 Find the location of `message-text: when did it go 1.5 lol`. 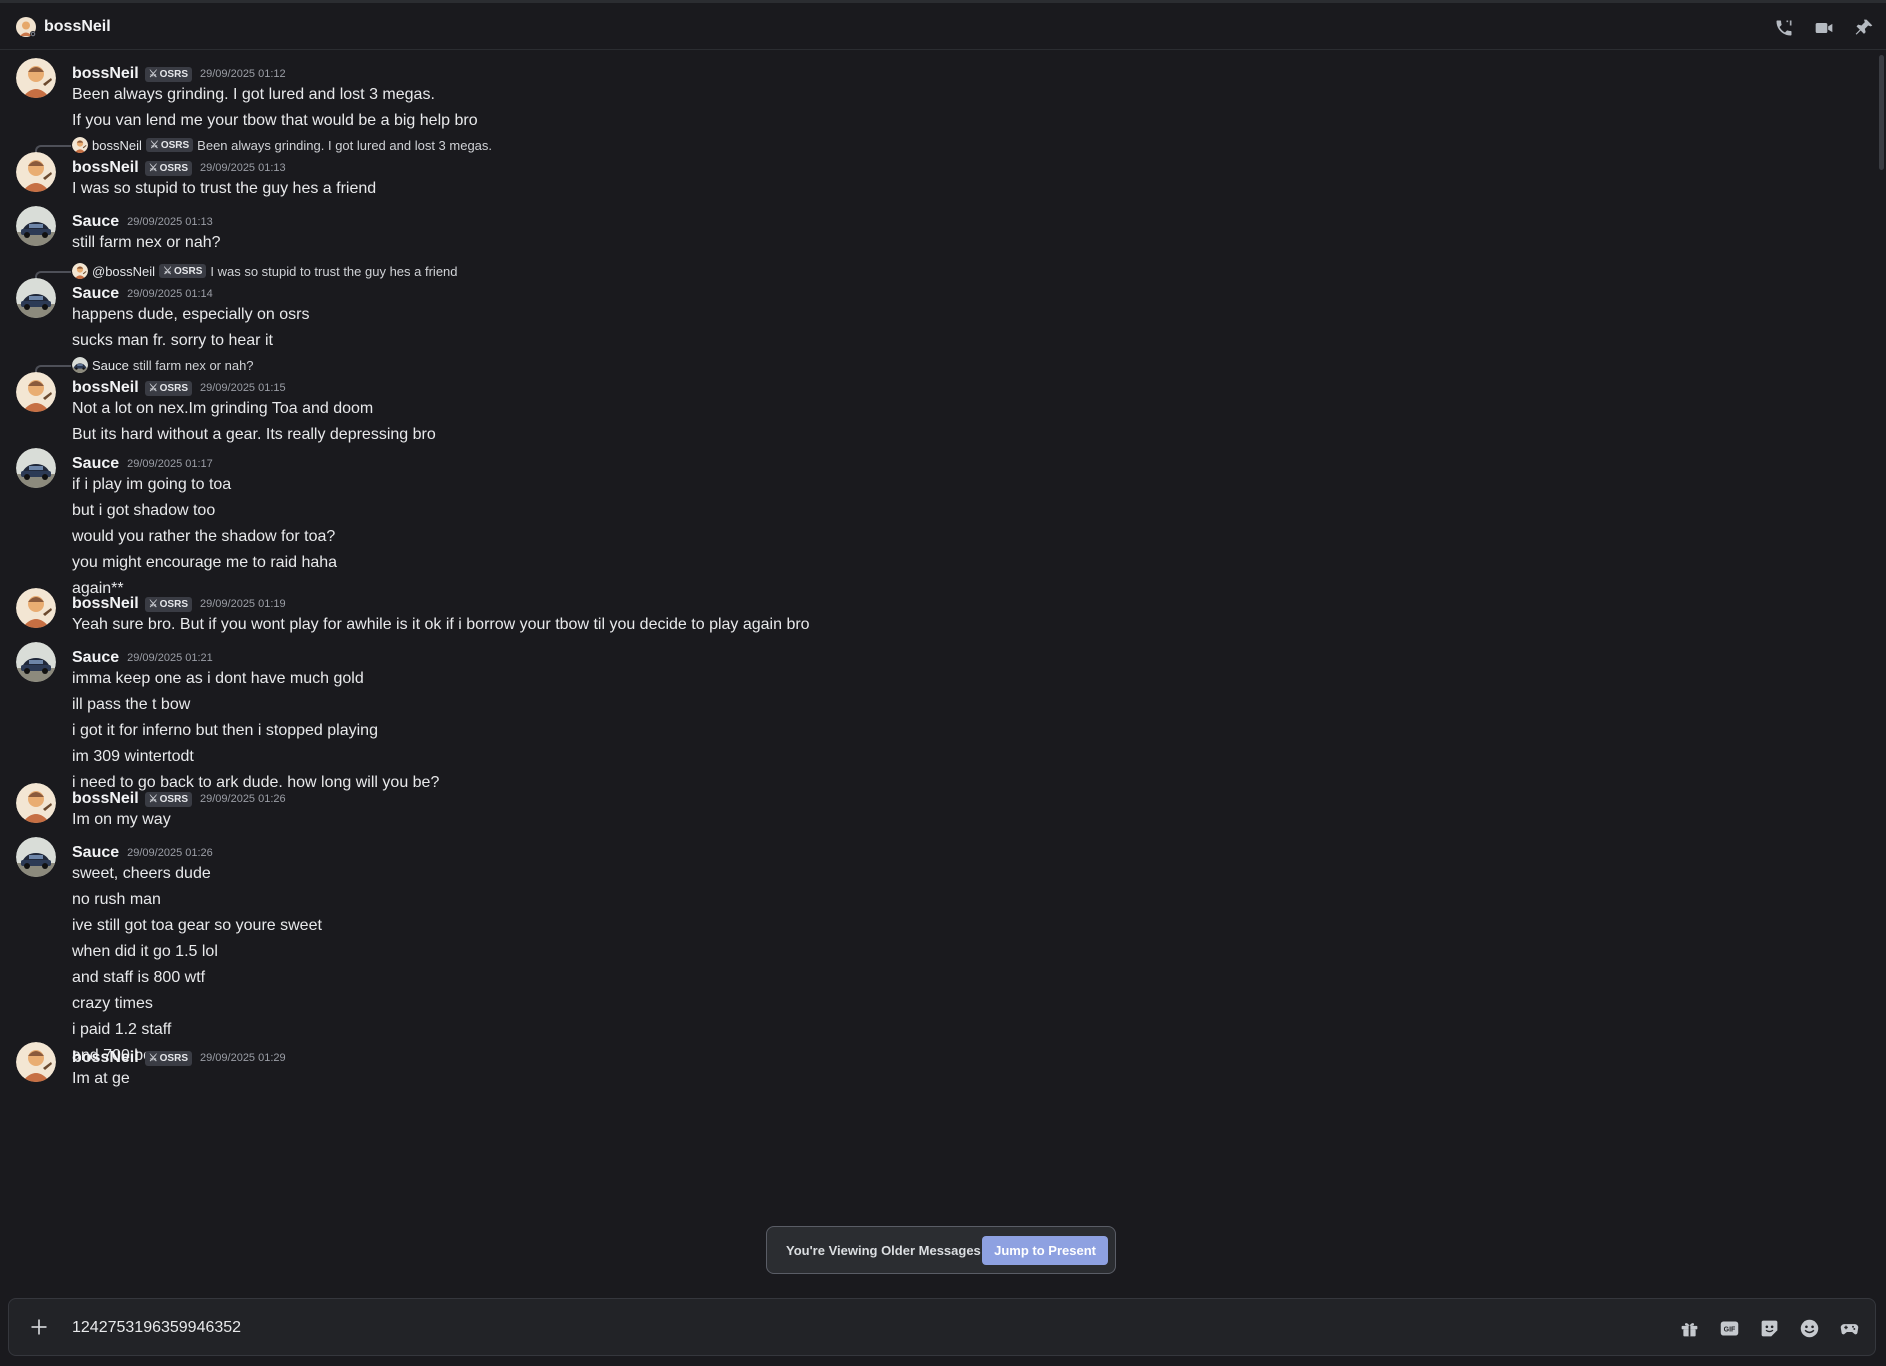

message-text: when did it go 1.5 lol is located at coordinates (145, 951).